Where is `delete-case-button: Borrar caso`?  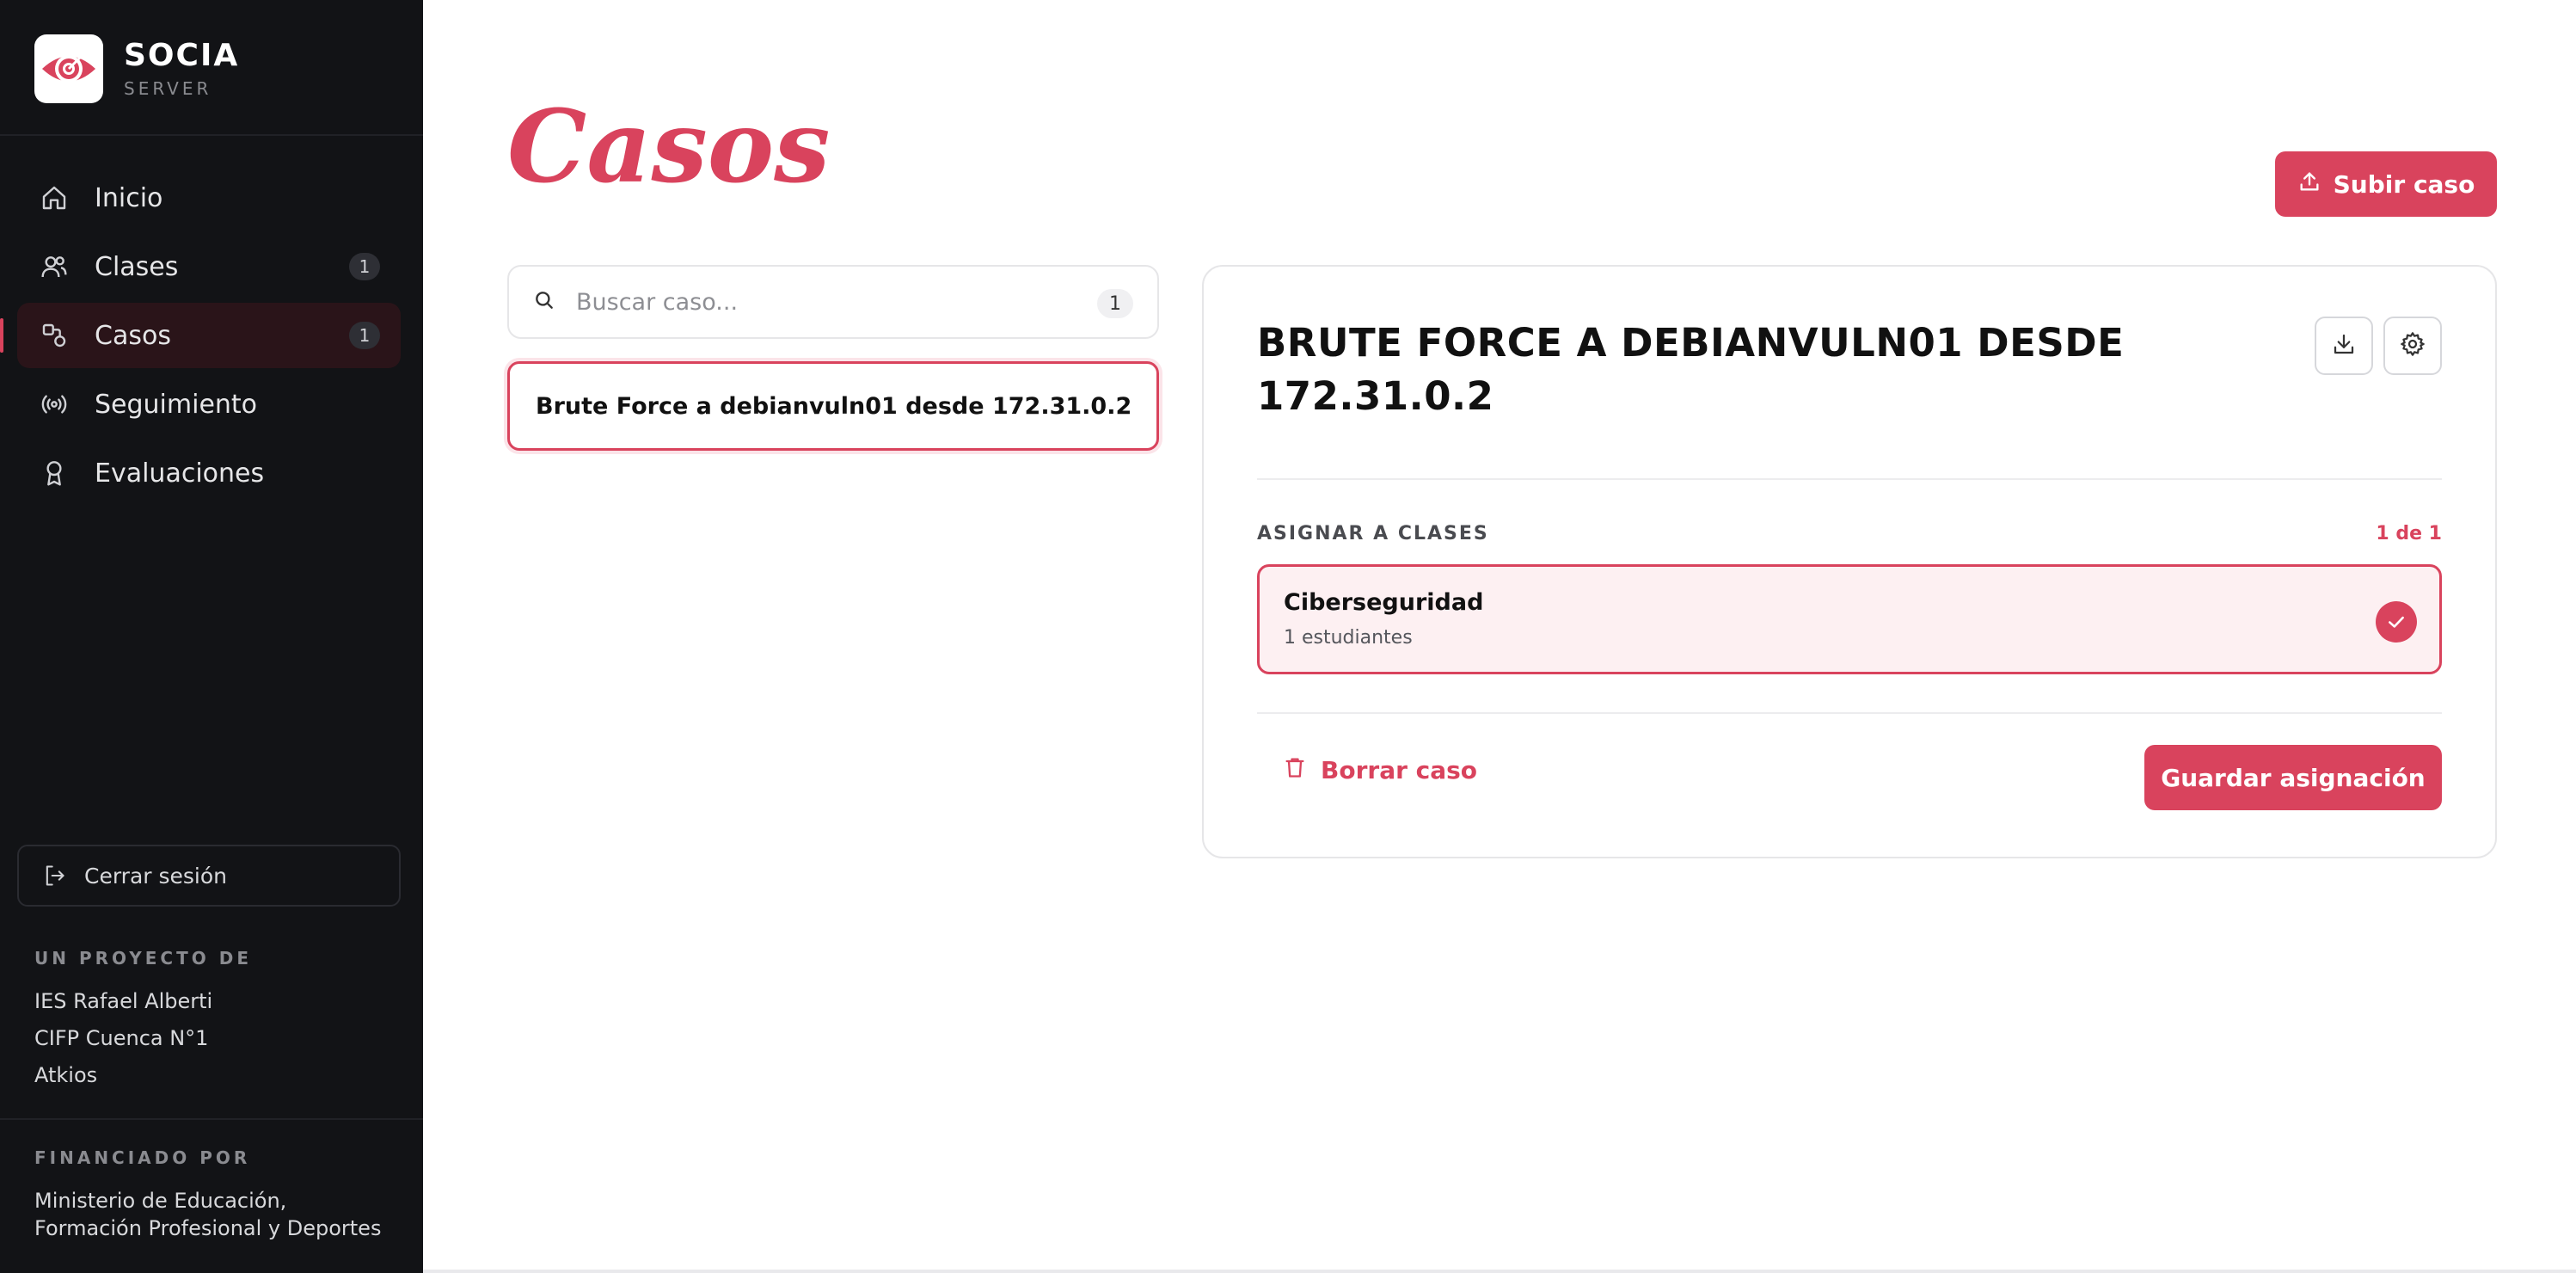
delete-case-button: Borrar caso is located at coordinates (1380, 770).